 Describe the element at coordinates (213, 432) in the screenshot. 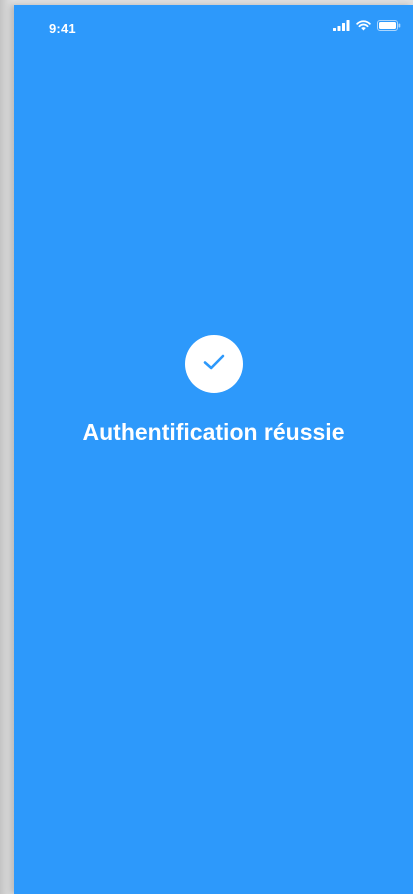

I see `success-title: Authentification réussie` at that location.